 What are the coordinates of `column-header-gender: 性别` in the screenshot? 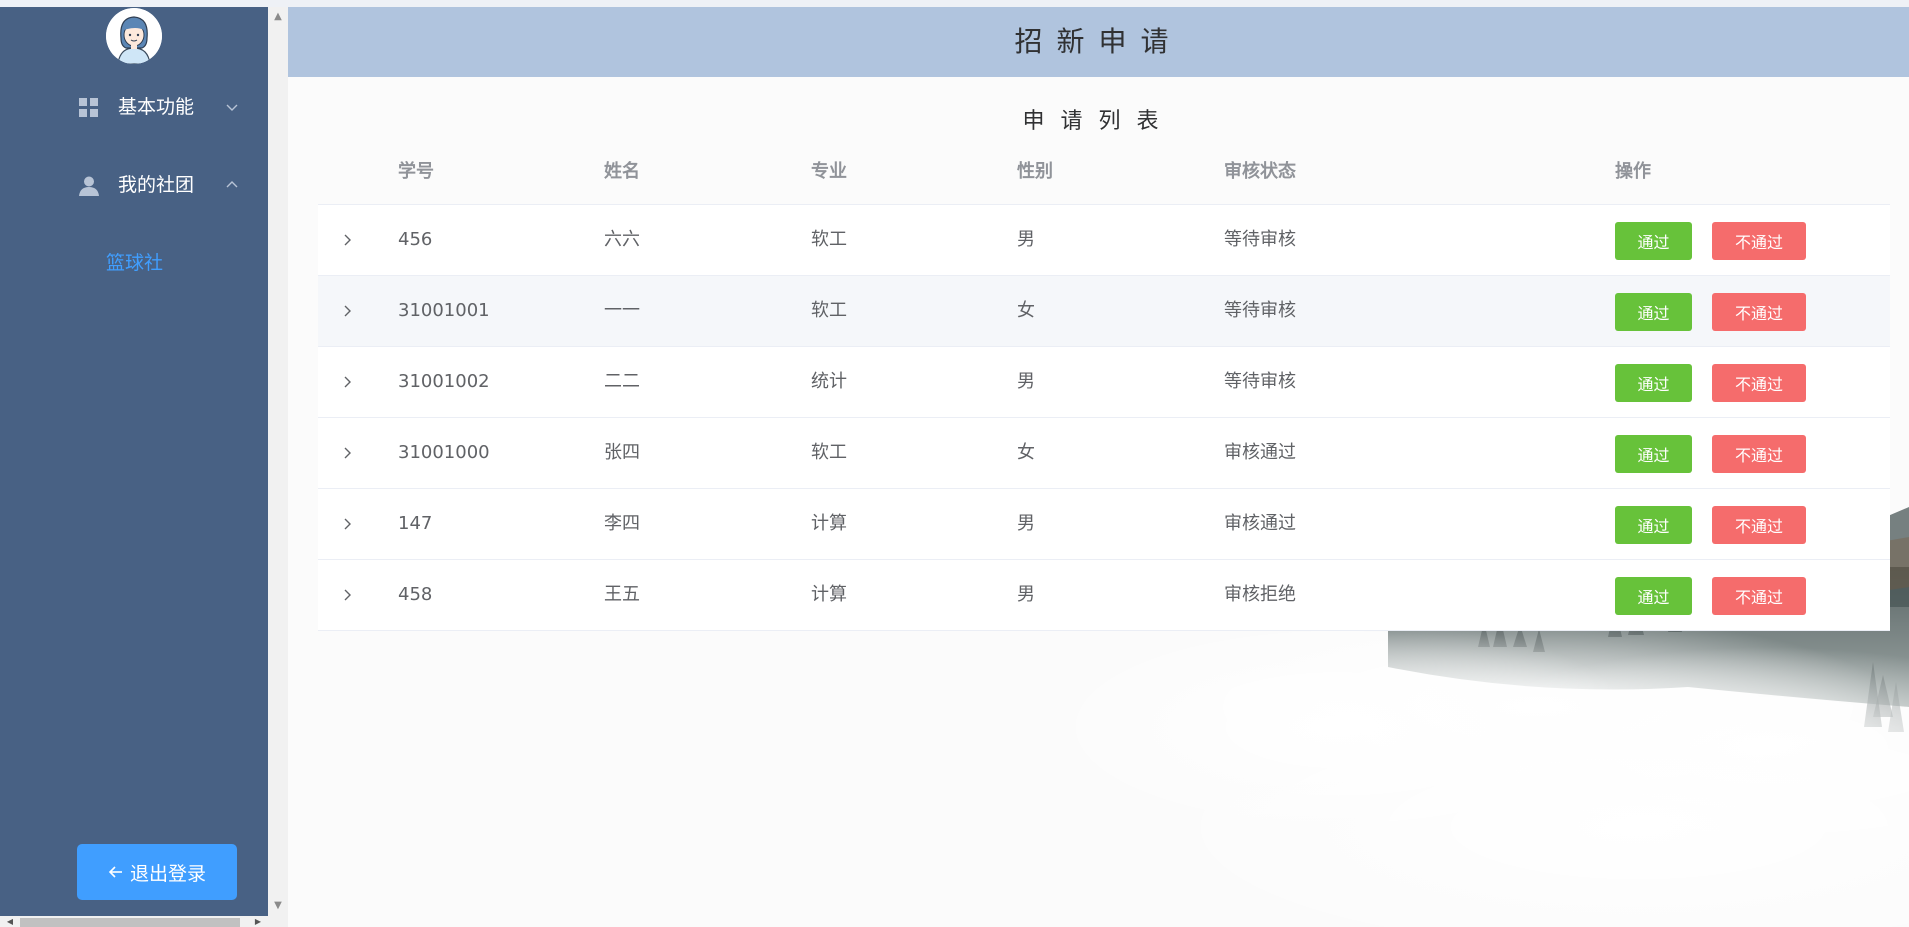 It's located at (1035, 171).